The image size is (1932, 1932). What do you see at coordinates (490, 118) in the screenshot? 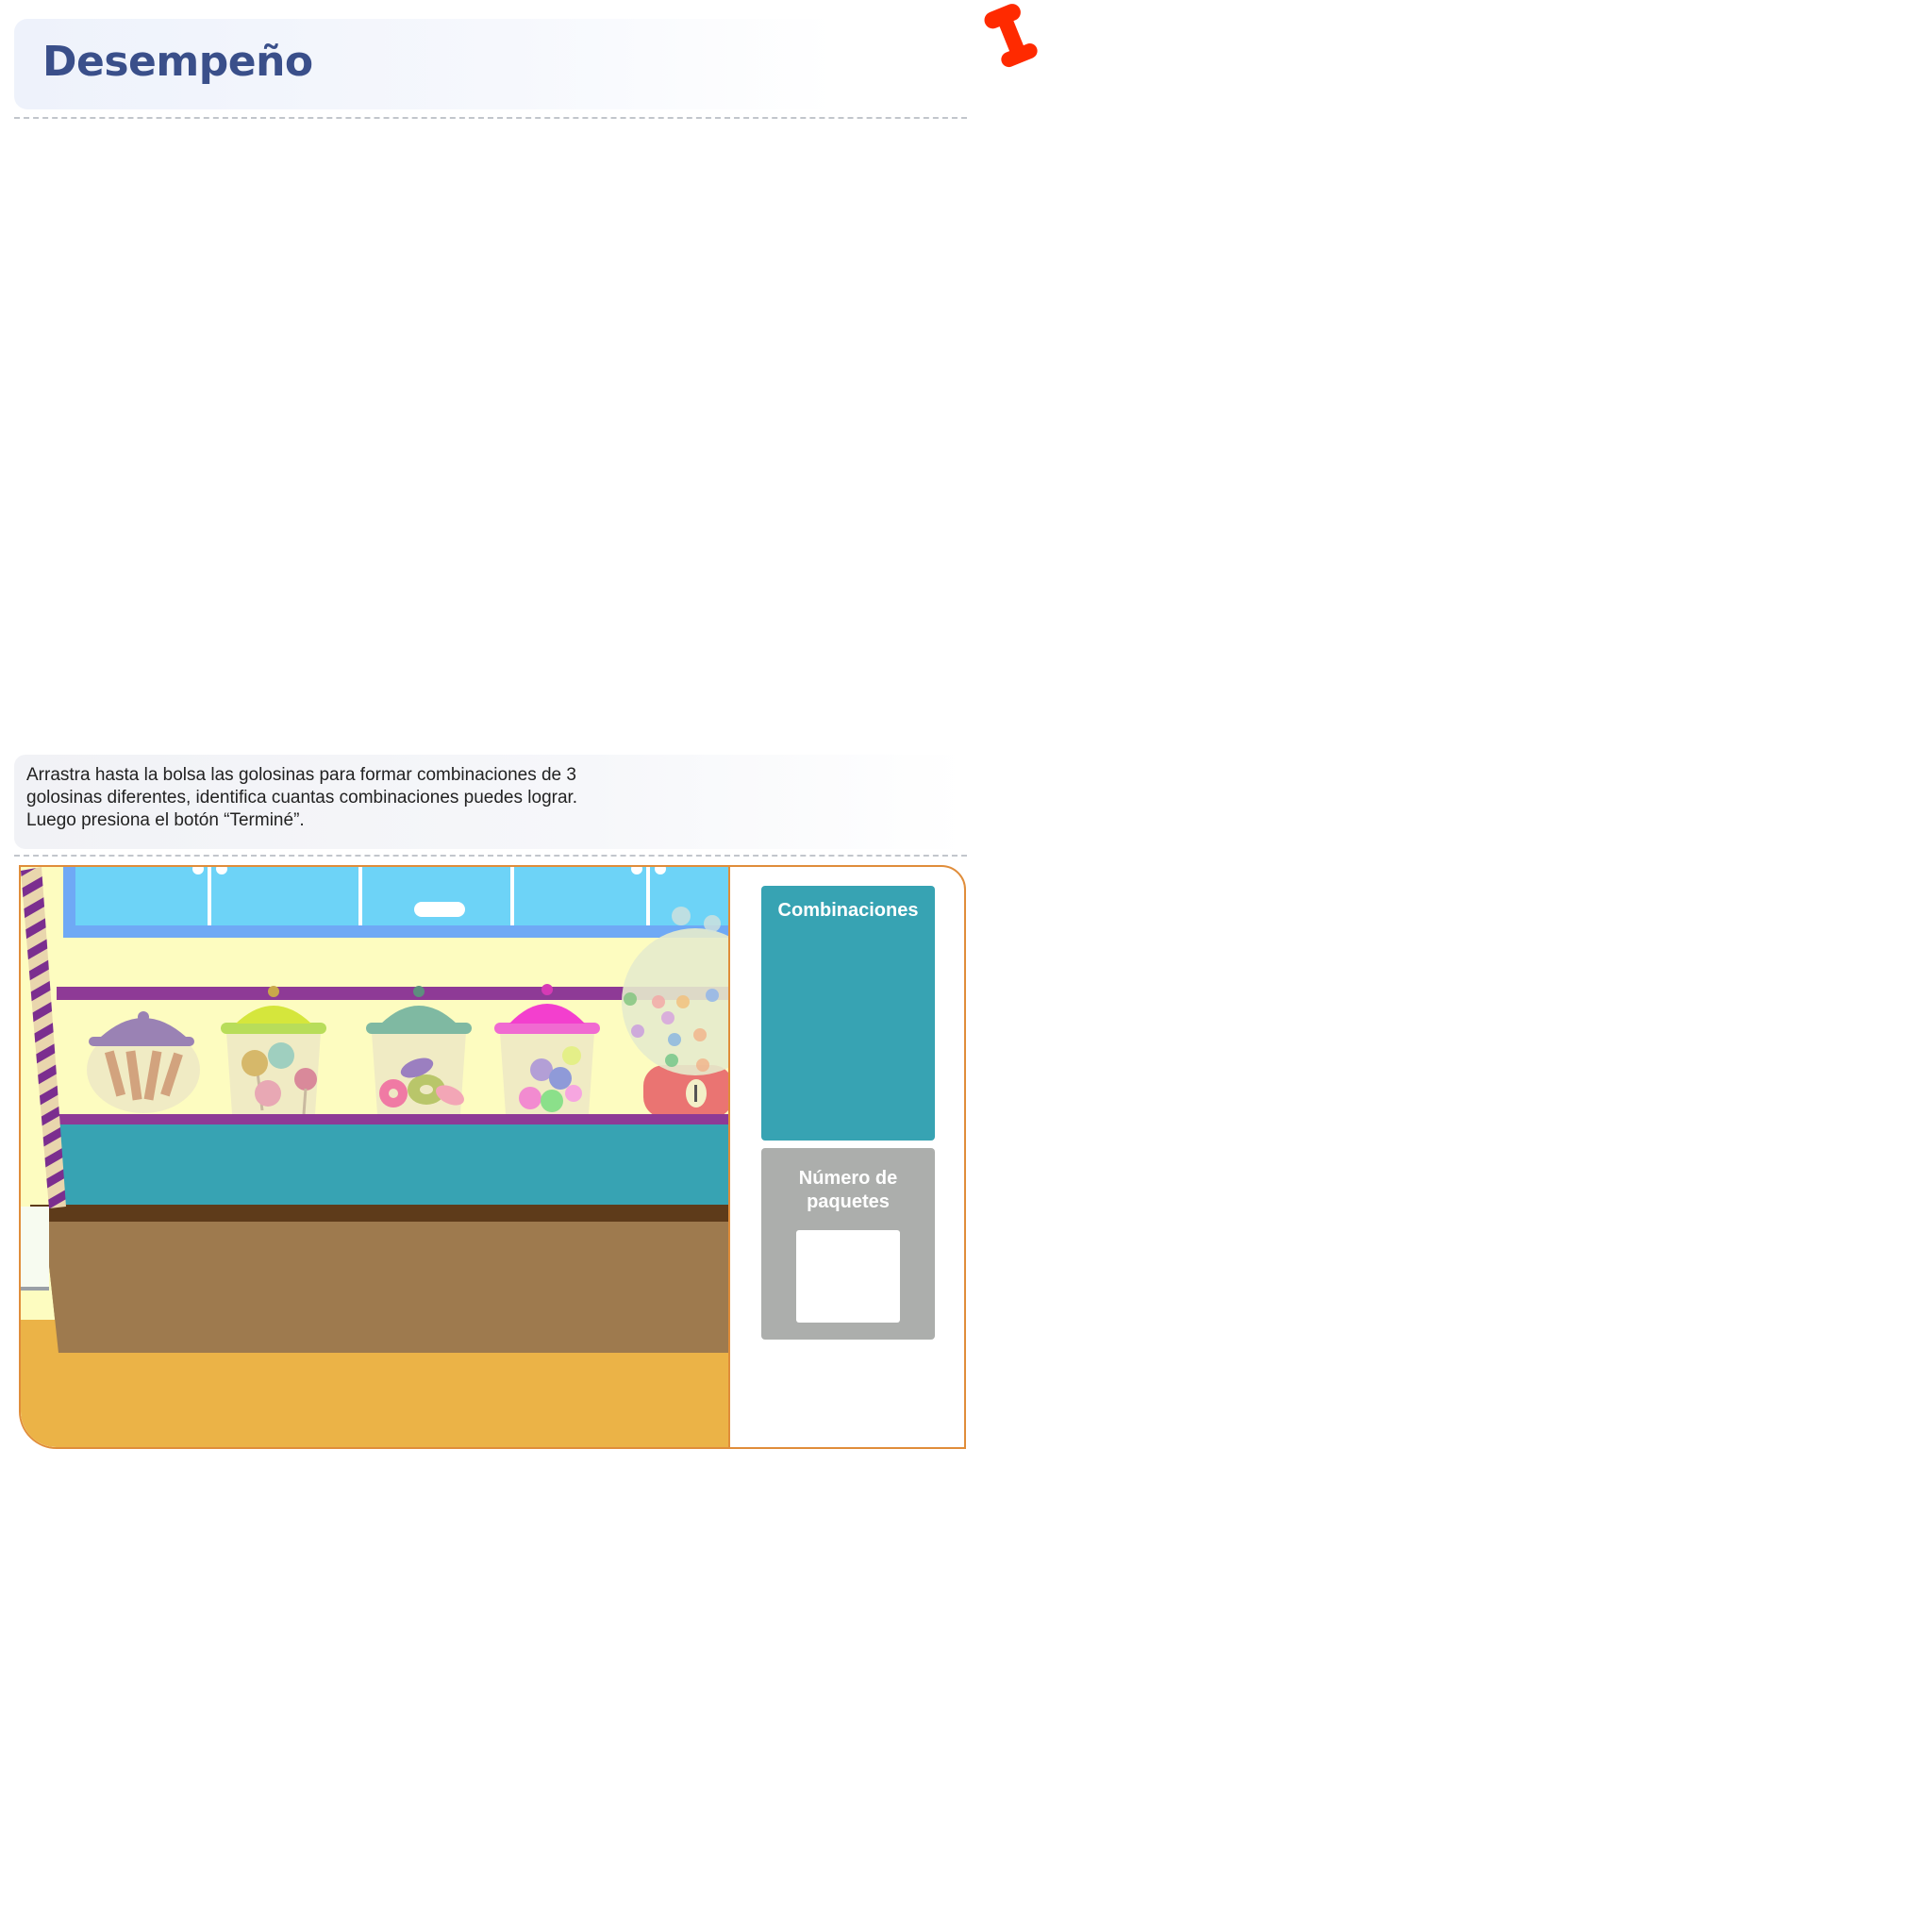
I see `header-divider` at bounding box center [490, 118].